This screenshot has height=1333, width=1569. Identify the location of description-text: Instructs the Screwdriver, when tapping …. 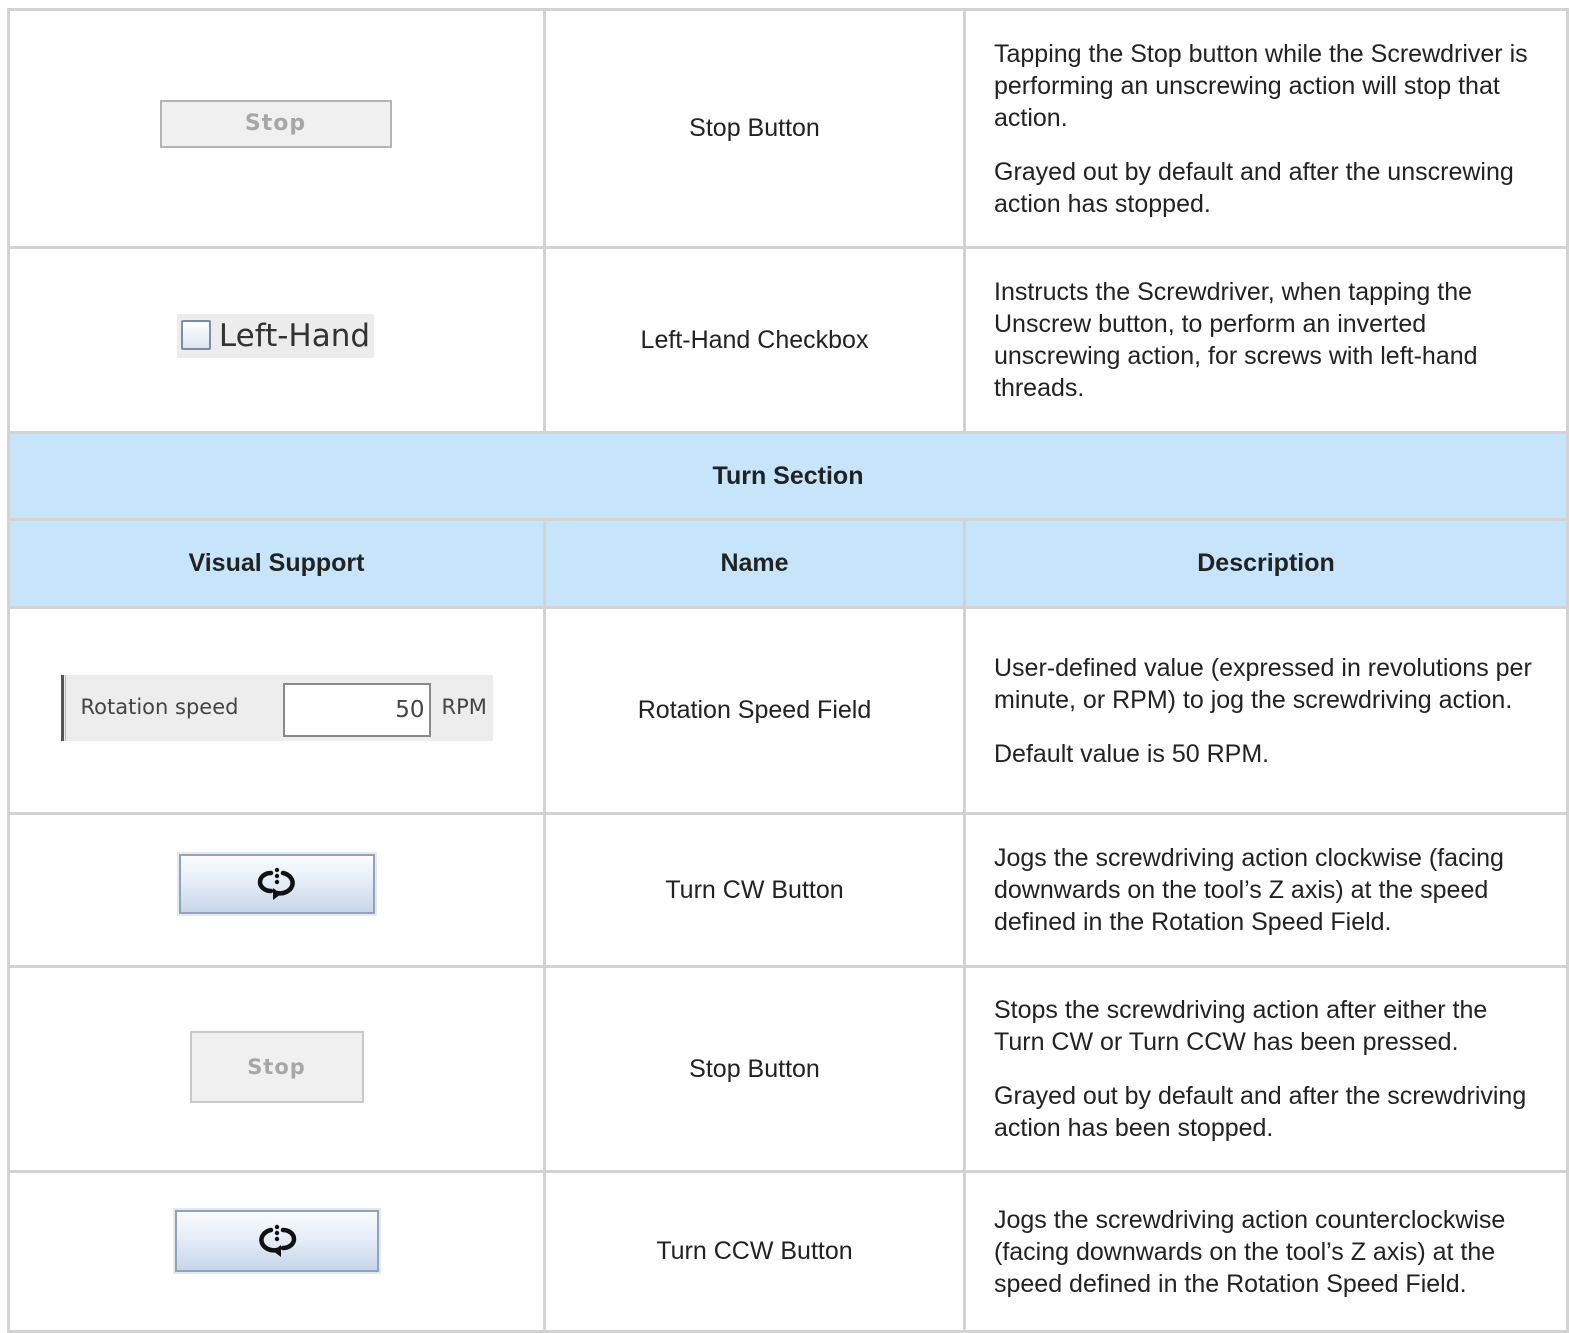
(1236, 340).